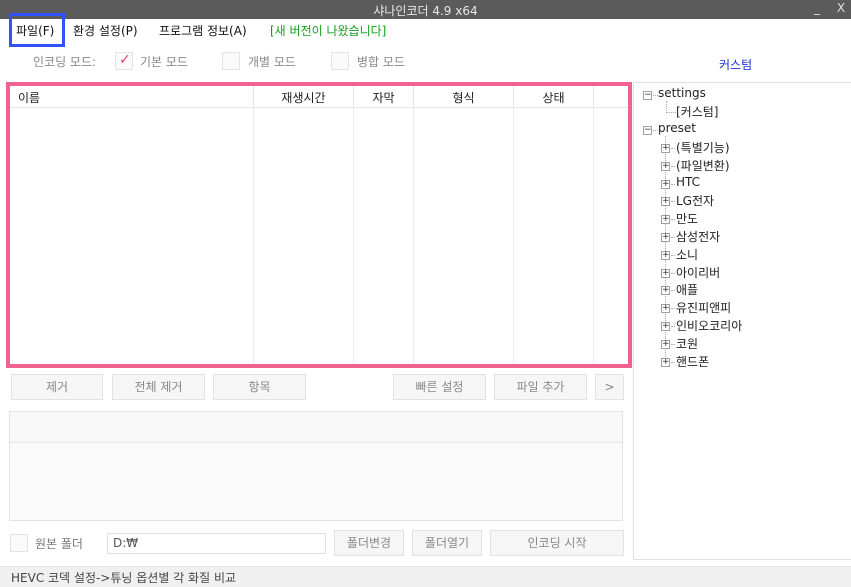 This screenshot has width=851, height=587. I want to click on tree-node-preset-item: HTC, so click(688, 182).